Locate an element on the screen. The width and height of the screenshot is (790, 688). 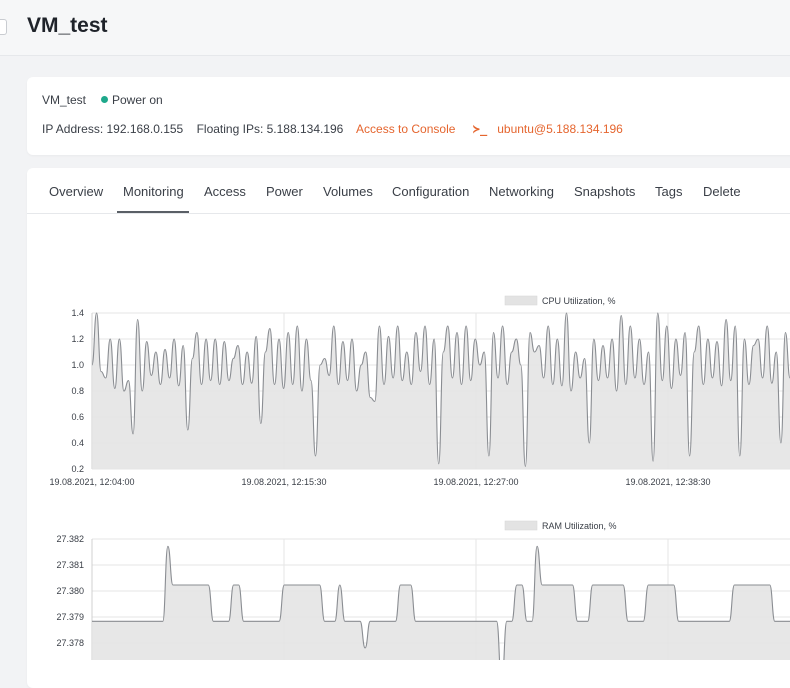
tab-tags: Tags is located at coordinates (668, 191).